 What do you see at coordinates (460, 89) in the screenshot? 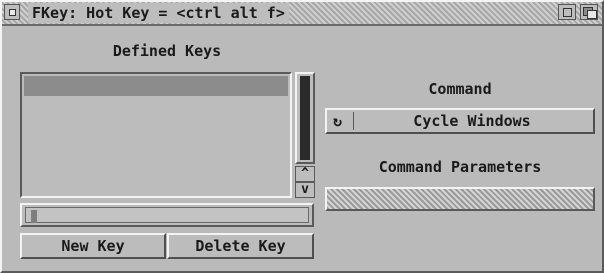
I see `command-label: Command` at bounding box center [460, 89].